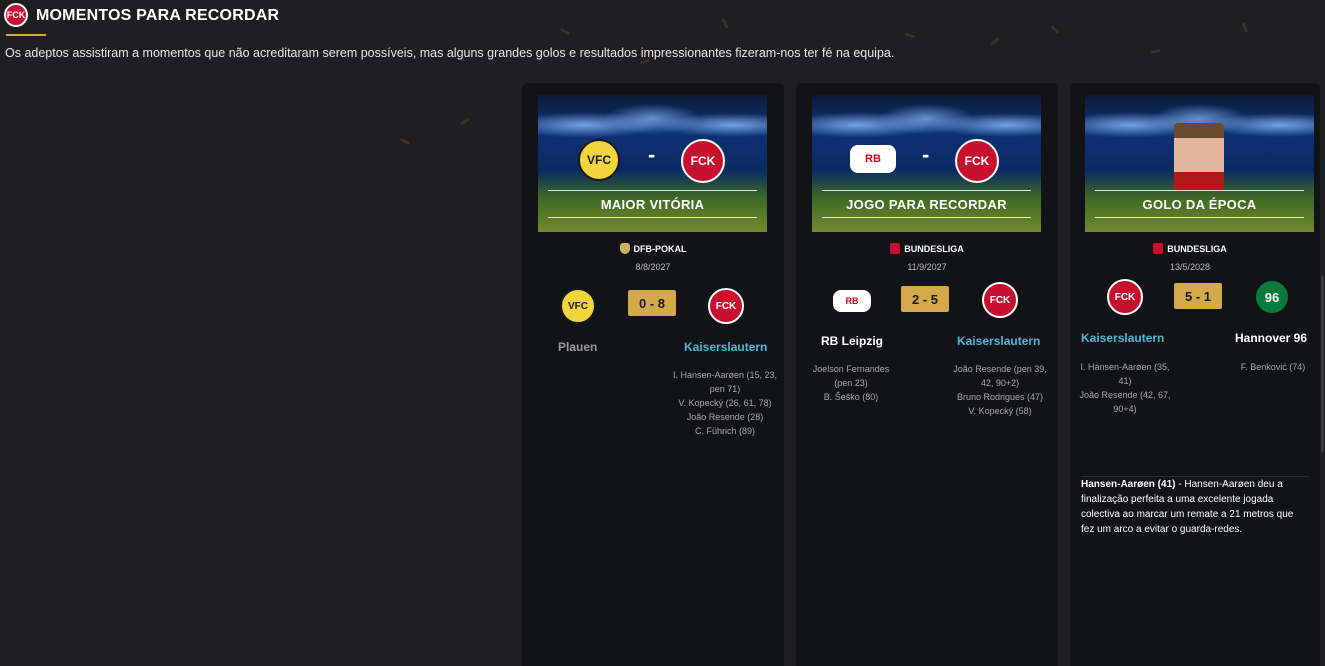 The width and height of the screenshot is (1325, 666). What do you see at coordinates (852, 341) in the screenshot?
I see `home-team-name: RB Leipzig` at bounding box center [852, 341].